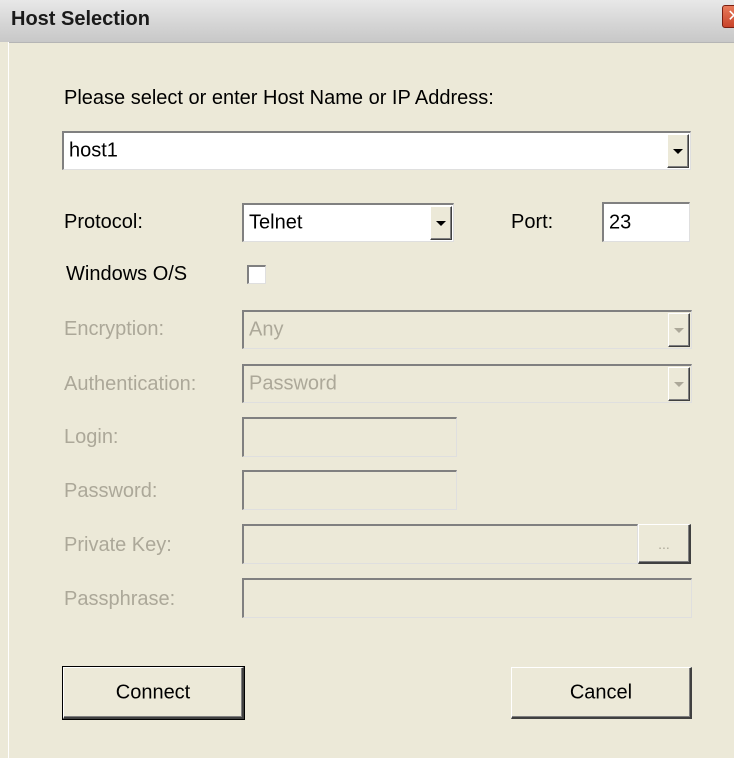  I want to click on close-icon: ✕, so click(728, 16).